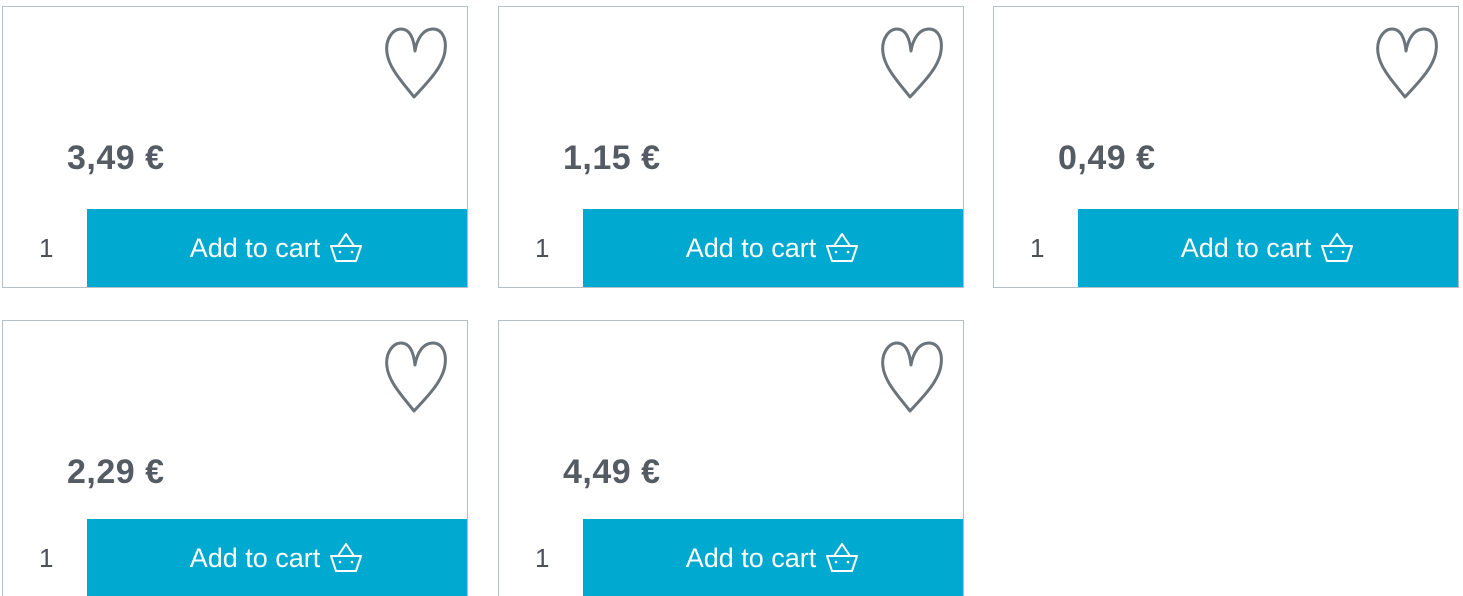 Image resolution: width=1463 pixels, height=596 pixels. Describe the element at coordinates (116, 472) in the screenshot. I see `product-price: 2,29 €` at that location.